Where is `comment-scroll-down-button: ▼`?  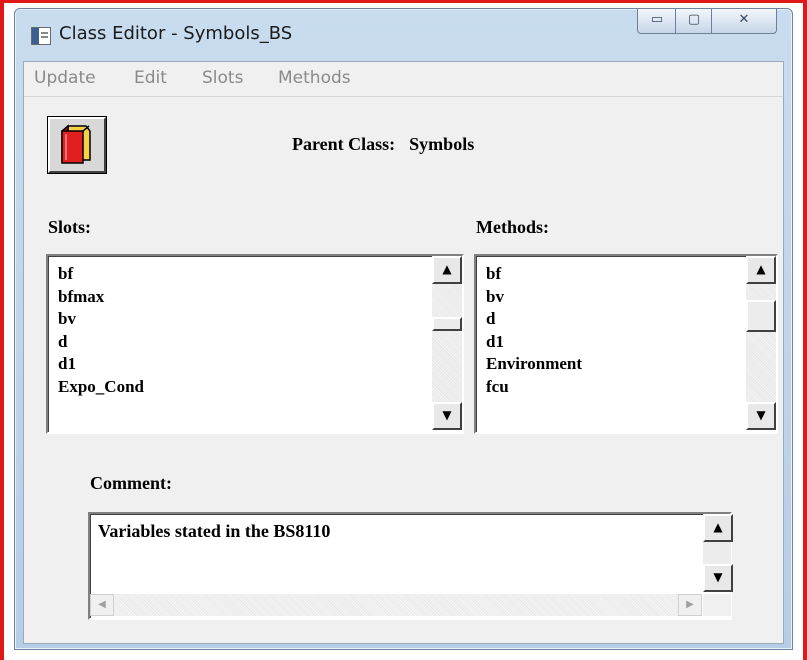 comment-scroll-down-button: ▼ is located at coordinates (718, 578).